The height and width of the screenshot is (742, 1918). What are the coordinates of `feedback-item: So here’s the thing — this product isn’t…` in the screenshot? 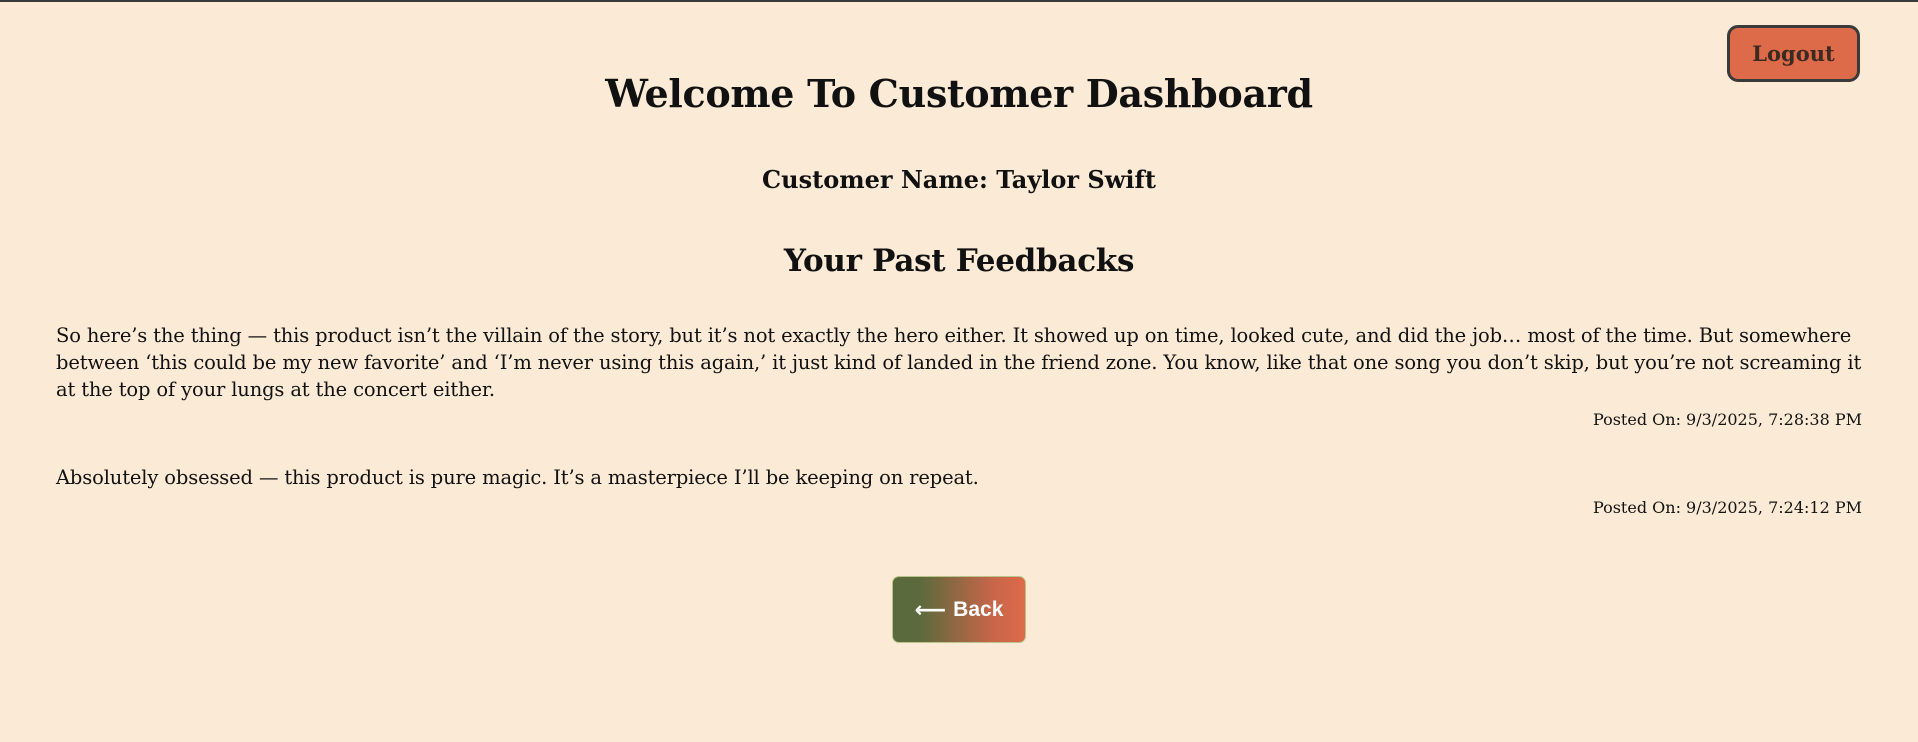 It's located at (959, 376).